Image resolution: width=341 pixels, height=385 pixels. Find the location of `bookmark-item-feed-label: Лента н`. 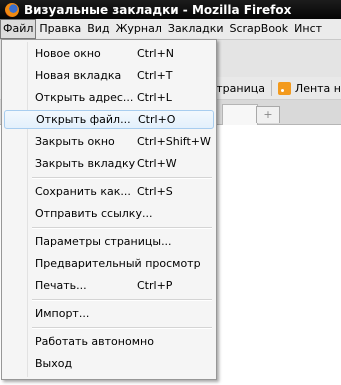

bookmark-item-feed-label: Лента н is located at coordinates (317, 88).